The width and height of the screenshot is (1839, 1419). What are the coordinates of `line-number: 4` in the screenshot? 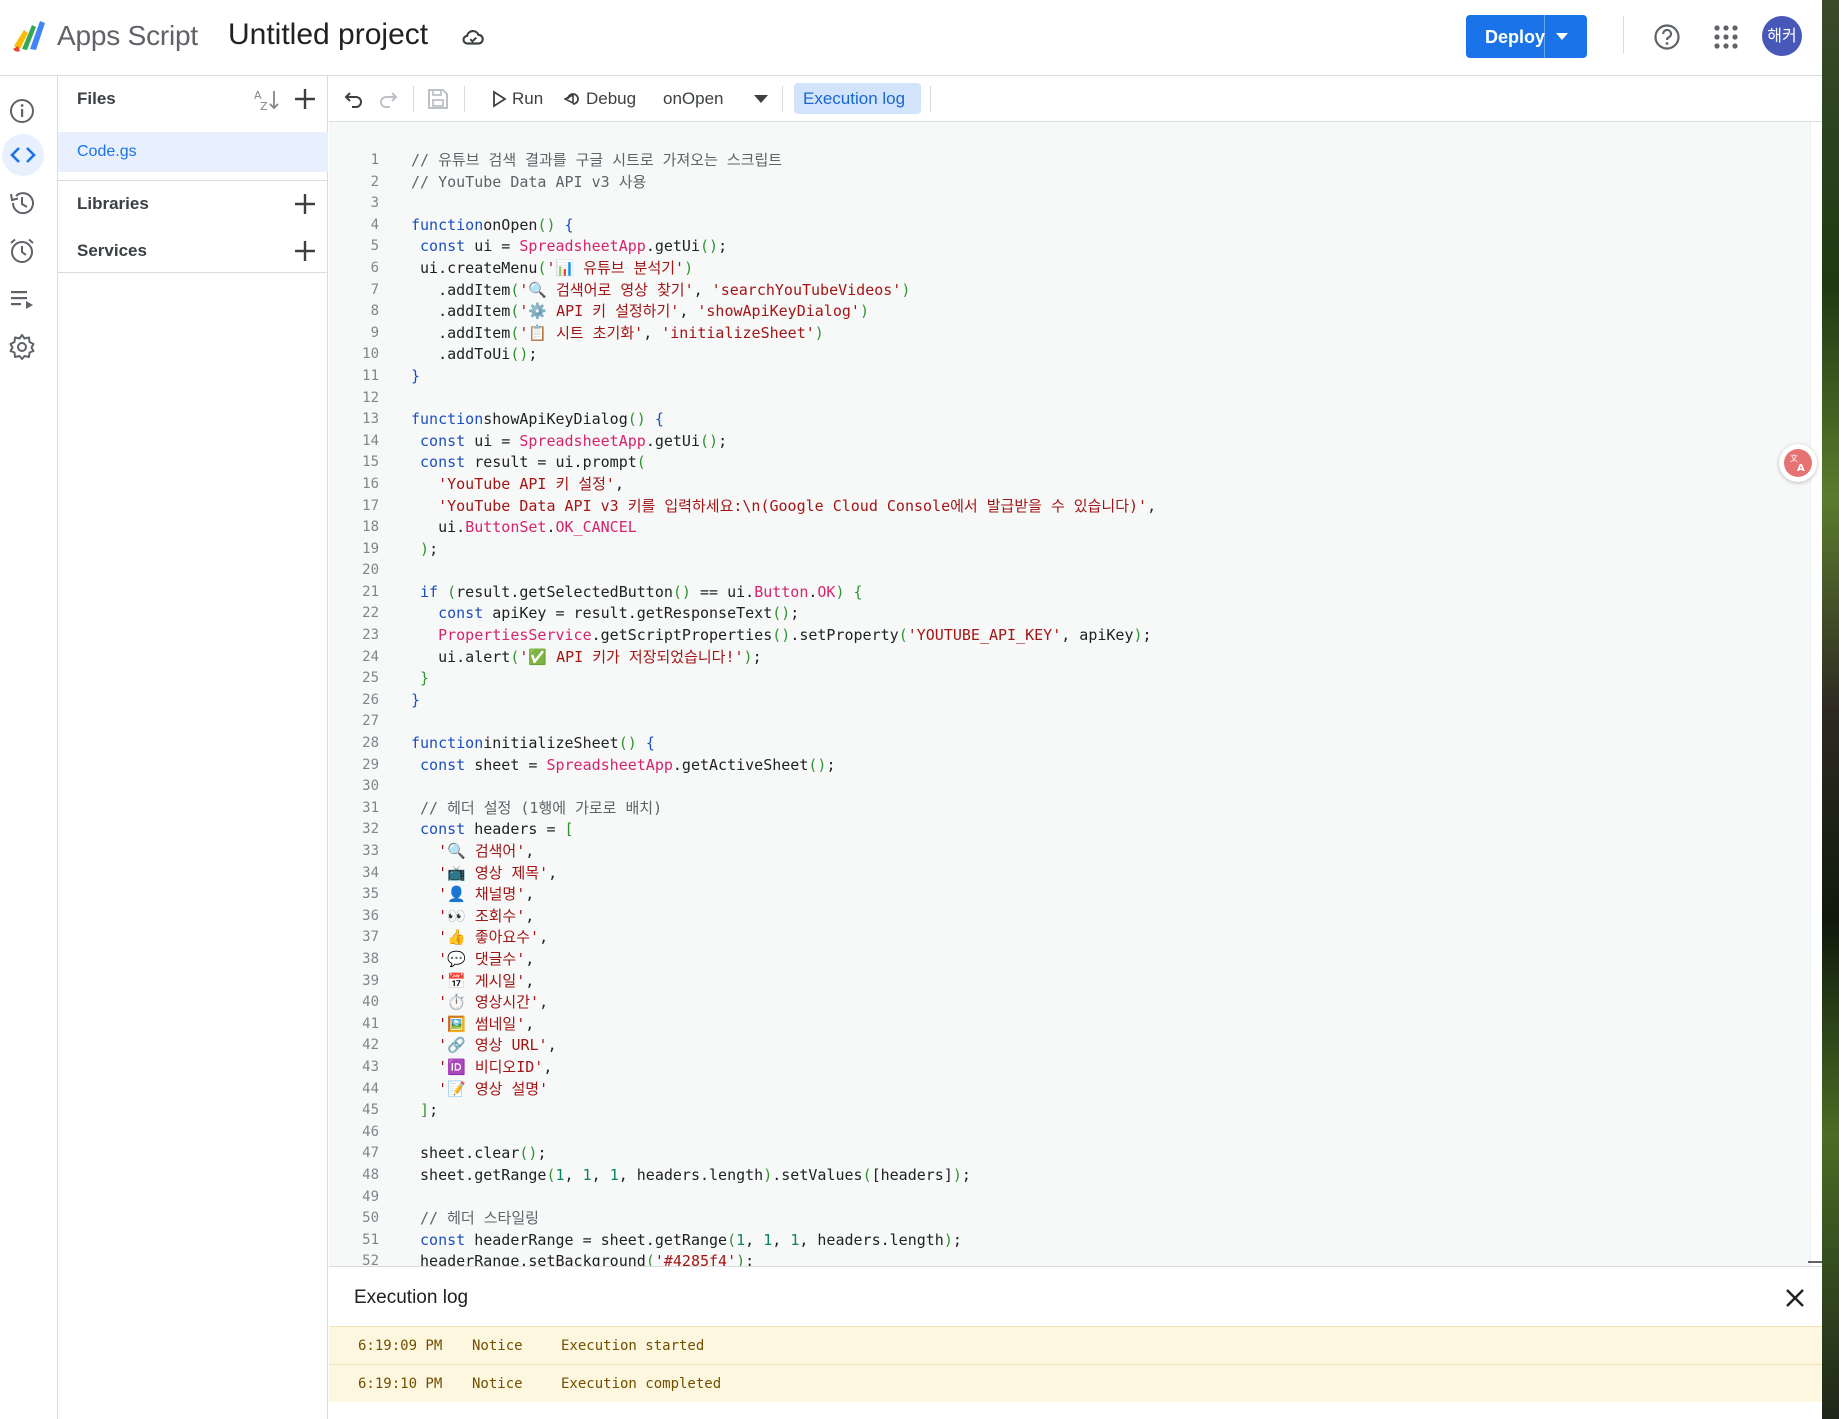 It's located at (374, 224).